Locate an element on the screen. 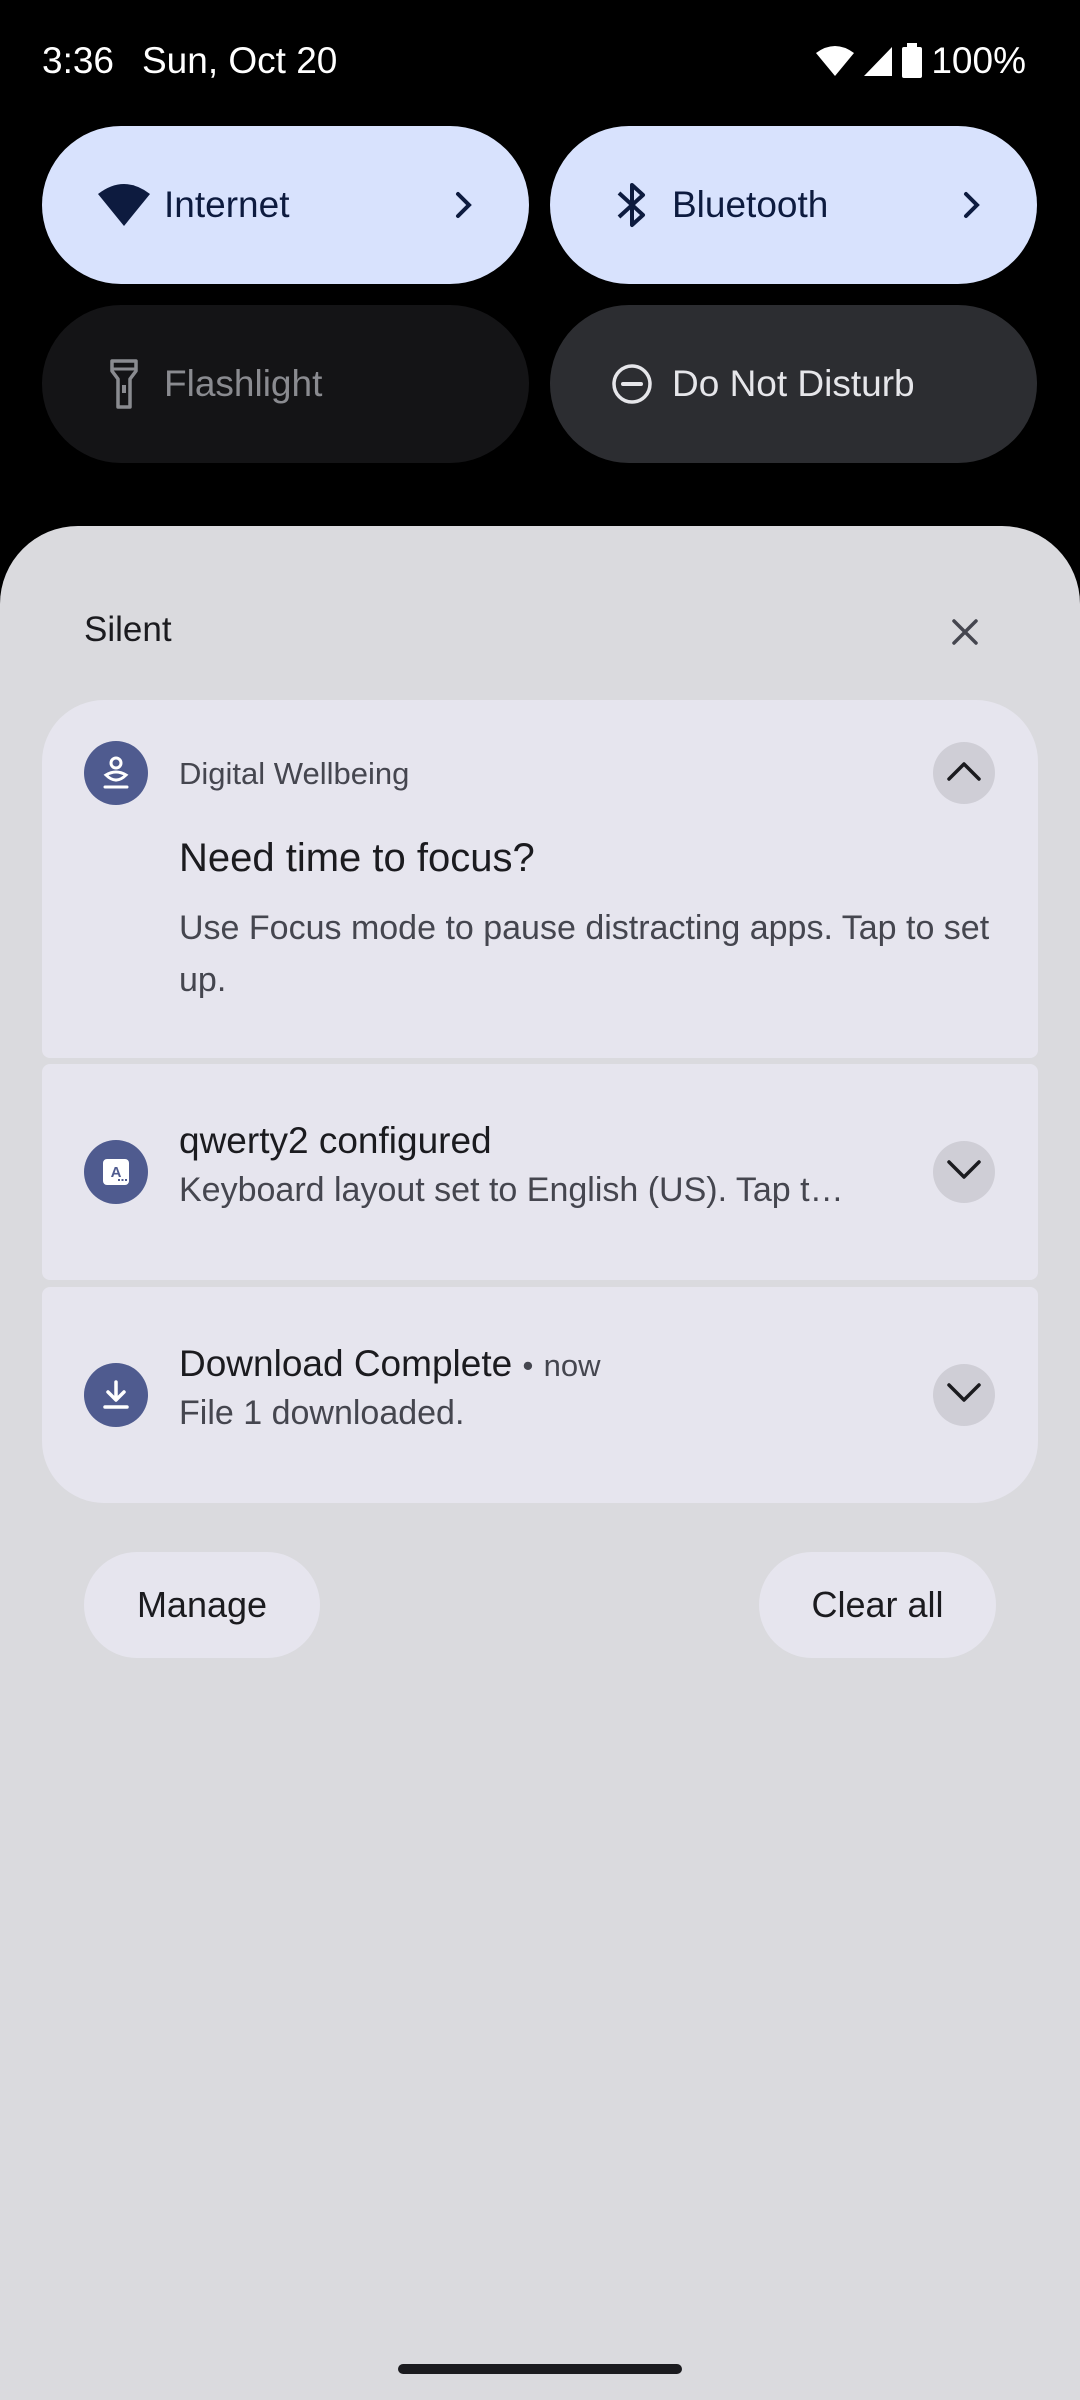 This screenshot has height=2400, width=1080. close-icon is located at coordinates (965, 632).